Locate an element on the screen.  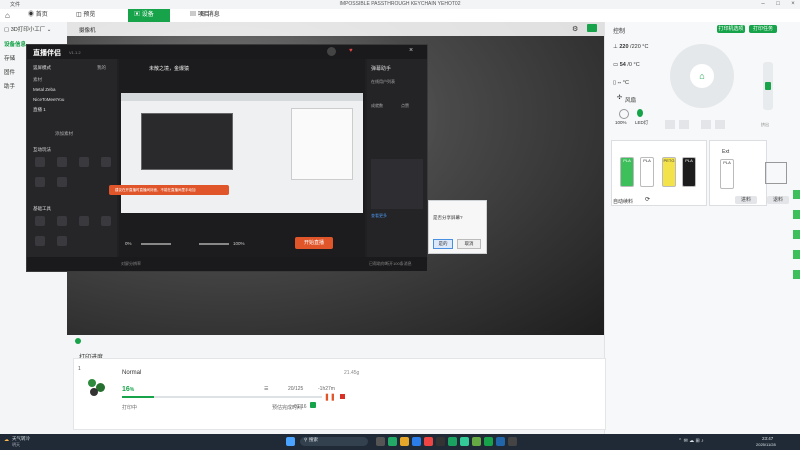
minimize-button: – is located at coordinates (763, 4).